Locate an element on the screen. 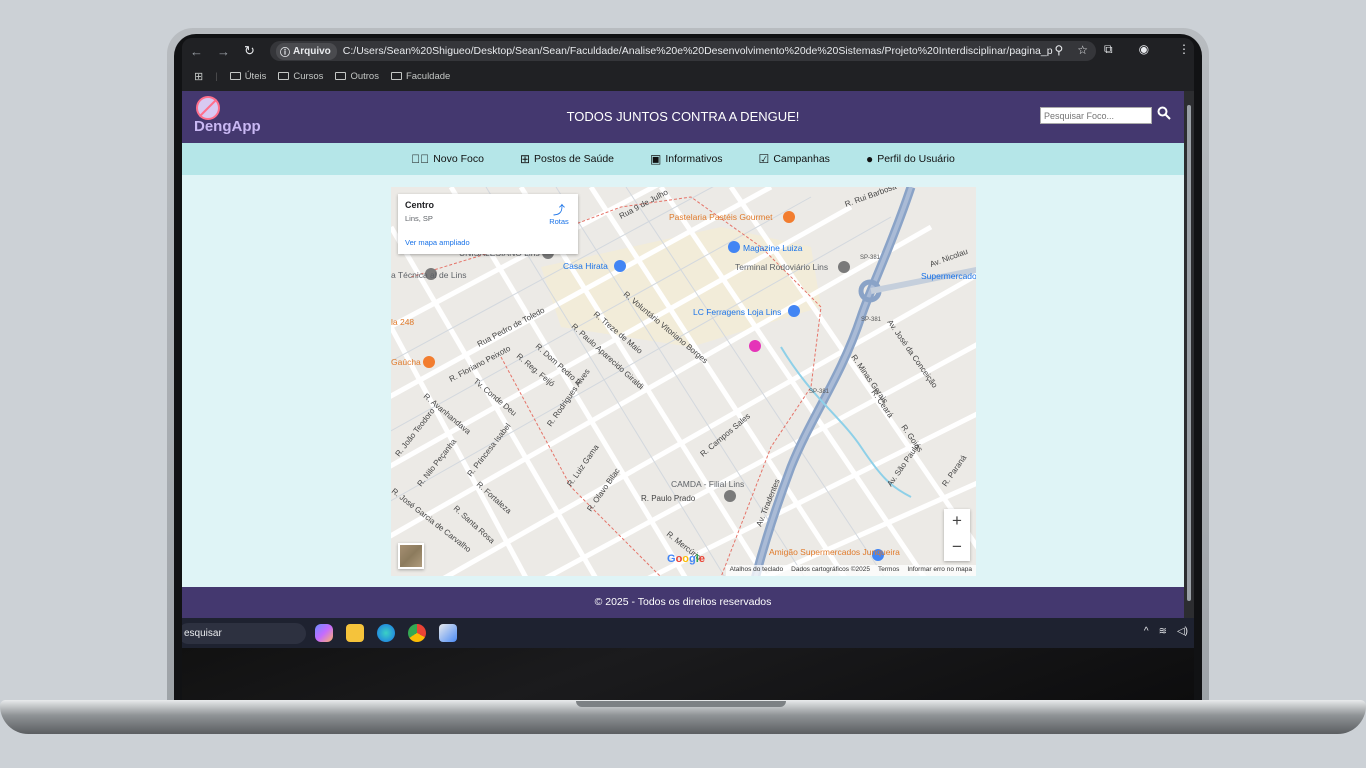 This screenshot has height=768, width=1366. user-icon: ● is located at coordinates (869, 159).